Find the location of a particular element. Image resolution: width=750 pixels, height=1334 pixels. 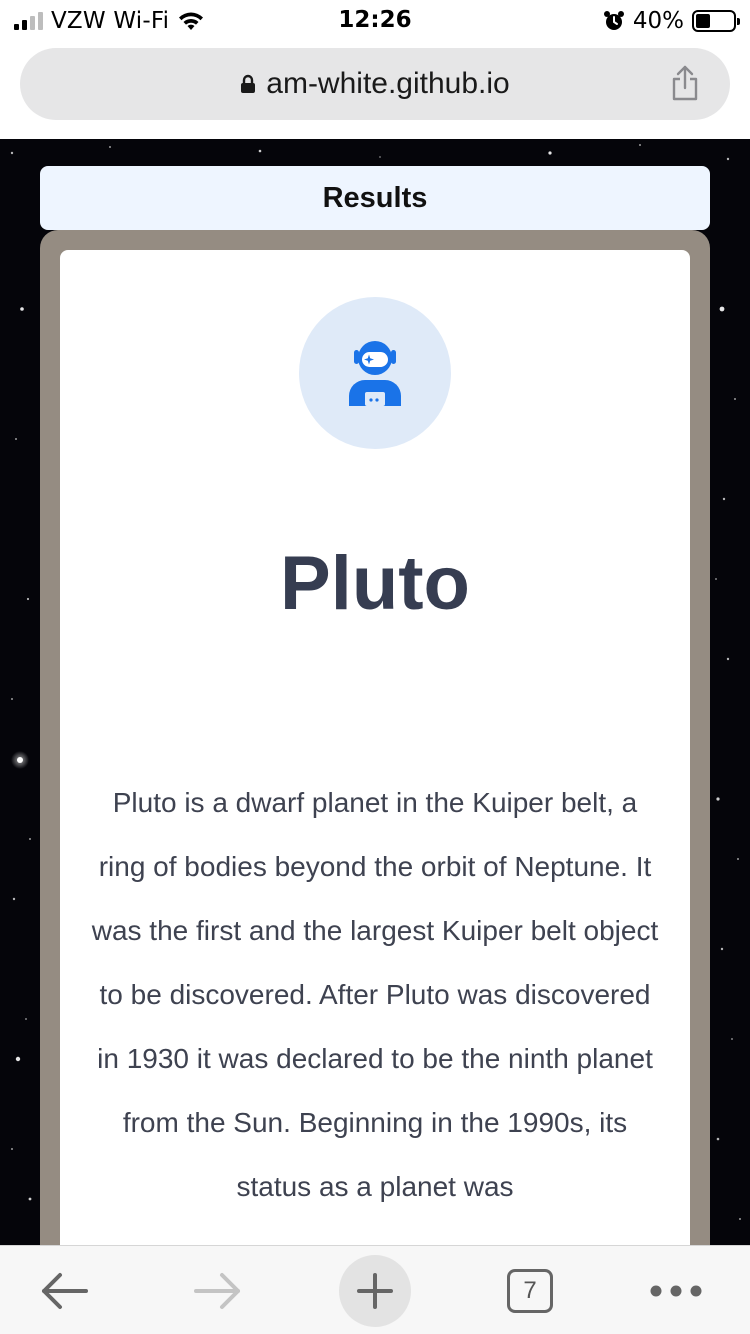

share-icon is located at coordinates (685, 83).